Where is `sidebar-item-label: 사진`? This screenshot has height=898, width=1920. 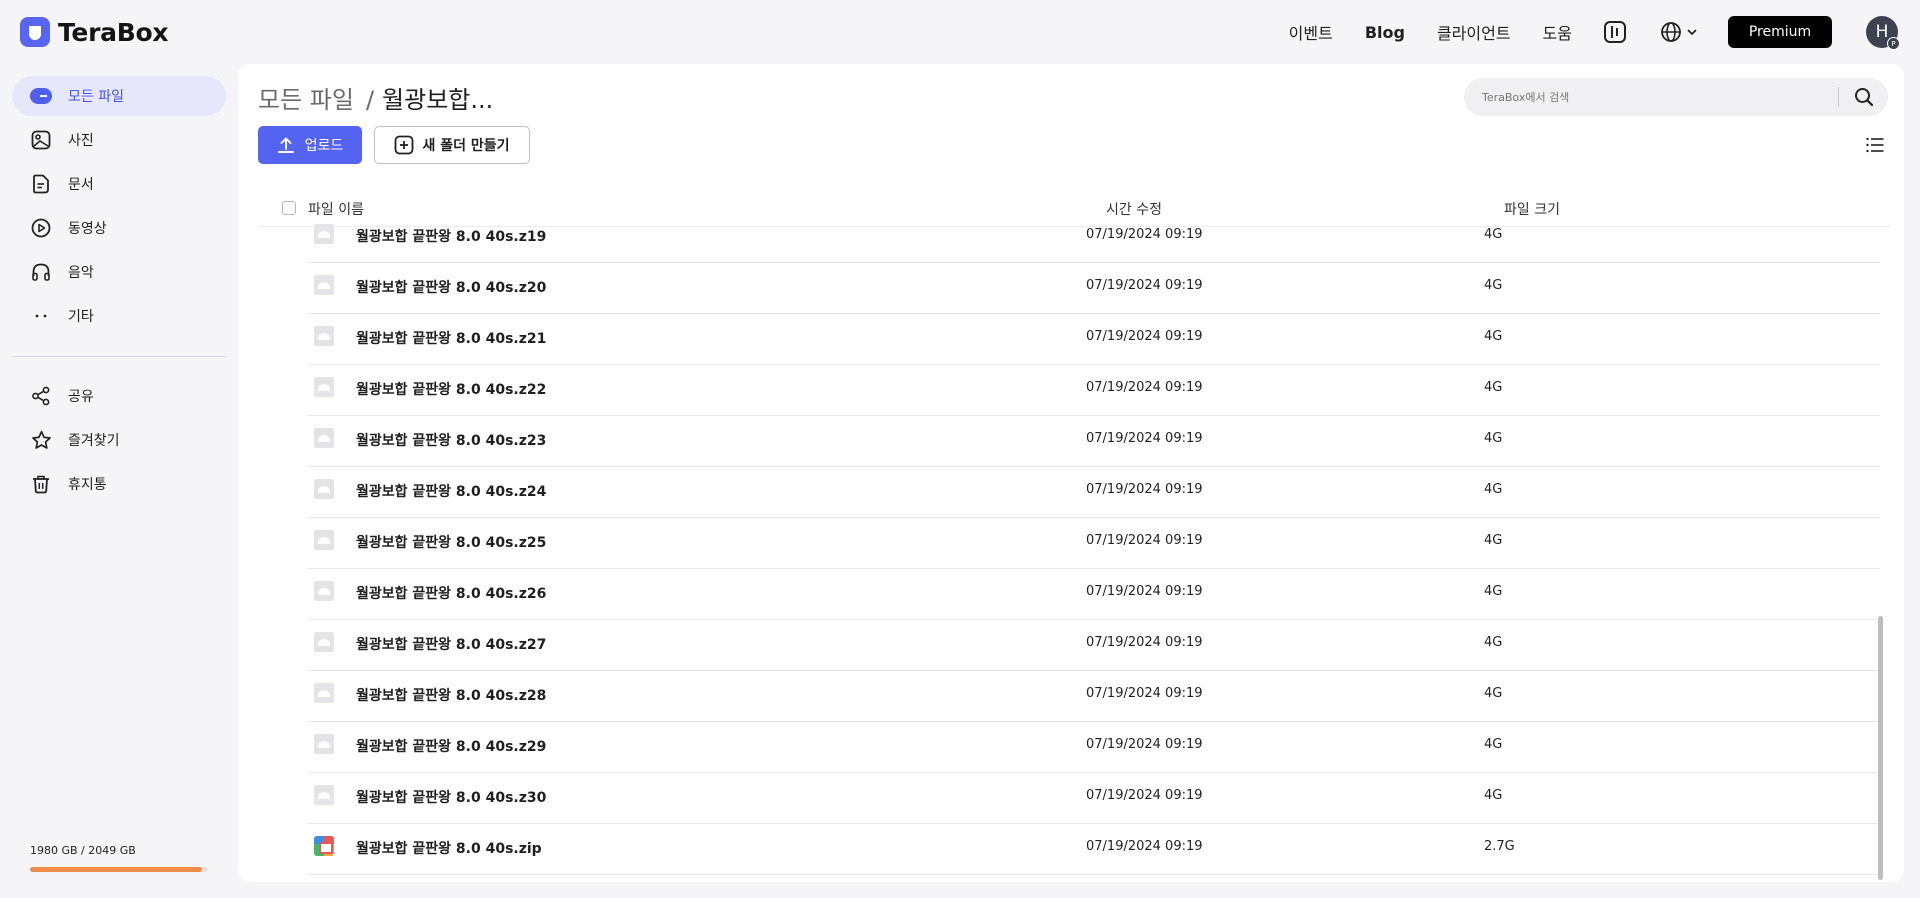 sidebar-item-label: 사진 is located at coordinates (81, 141).